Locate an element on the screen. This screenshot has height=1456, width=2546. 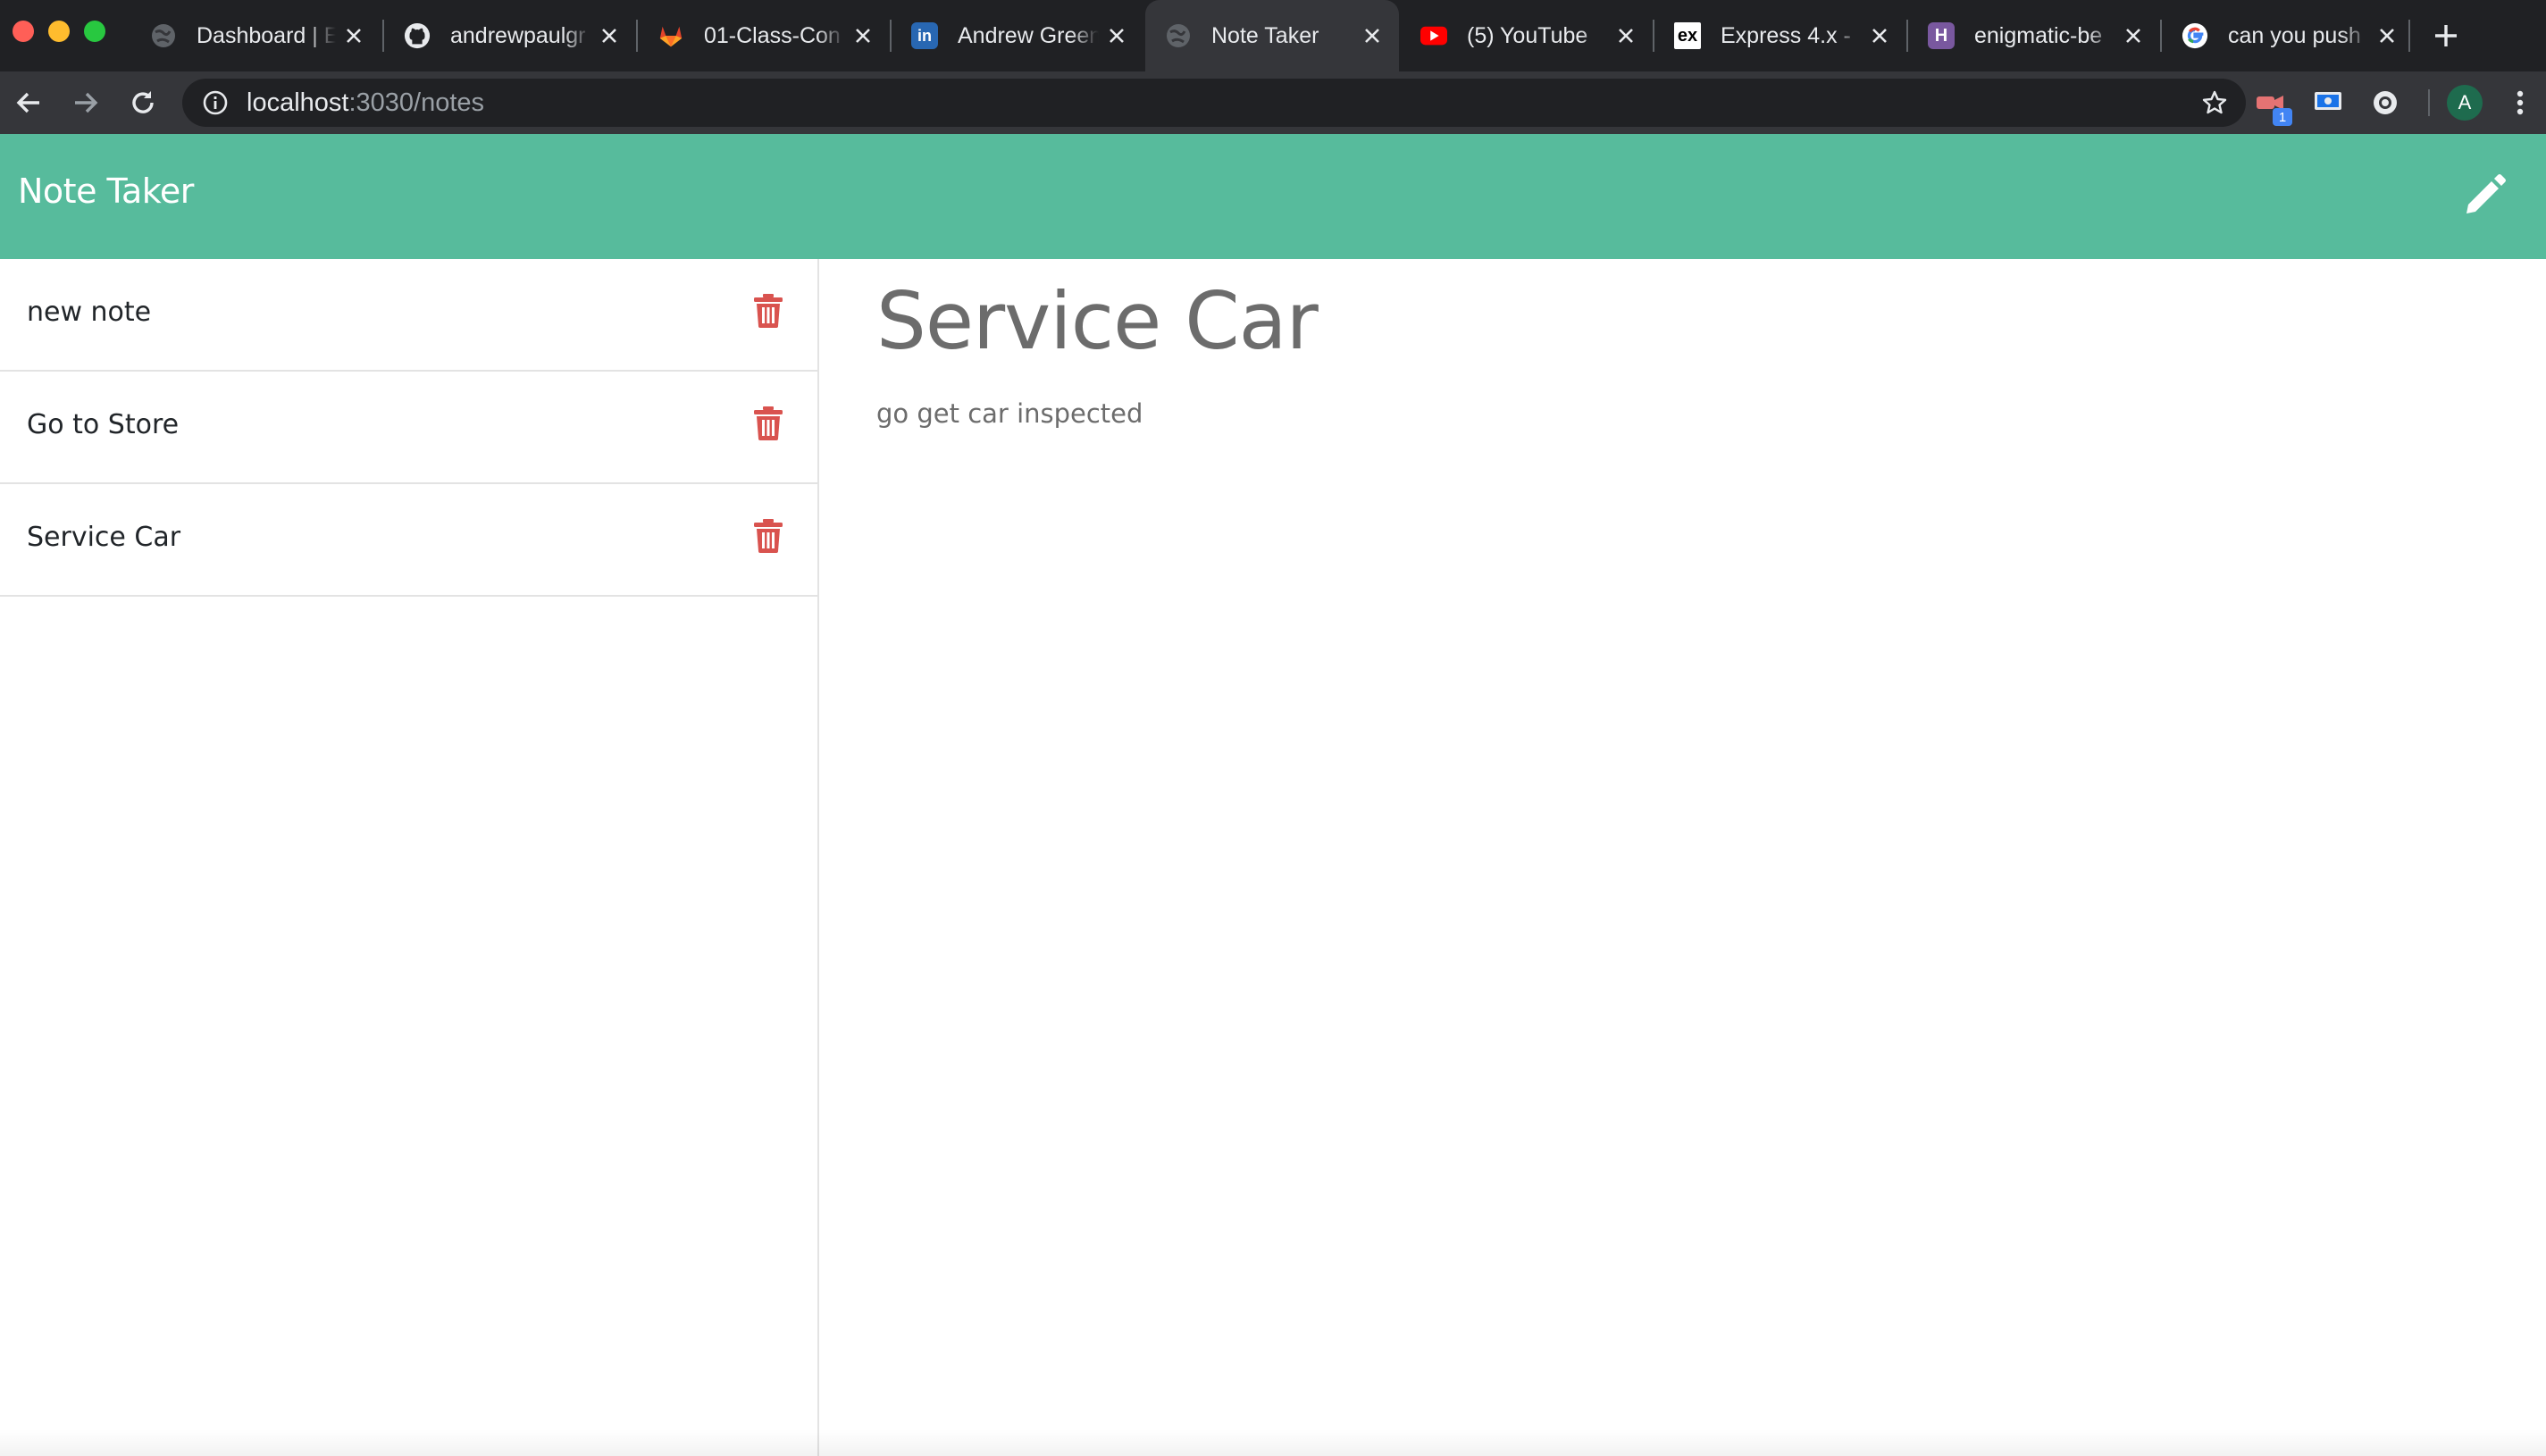
heroku-icon: H is located at coordinates (1941, 35).